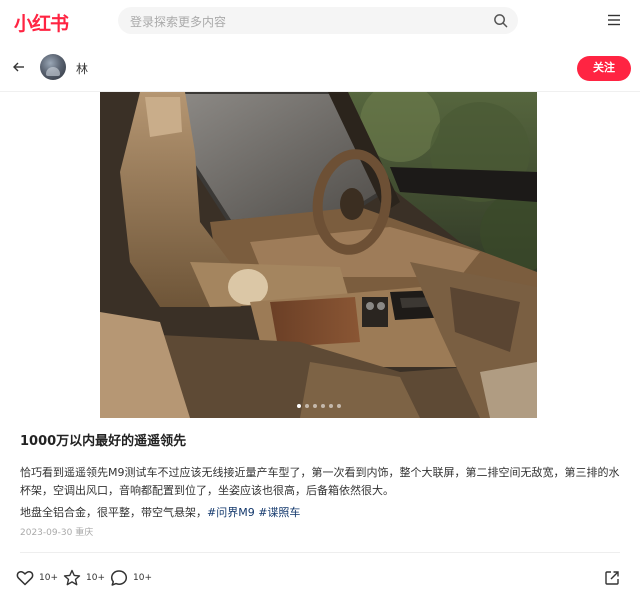 The height and width of the screenshot is (595, 640). I want to click on note-body-line2: 地盘全铝合金，很平整，带空气悬架，#问界M9 #谍照车, so click(160, 512).